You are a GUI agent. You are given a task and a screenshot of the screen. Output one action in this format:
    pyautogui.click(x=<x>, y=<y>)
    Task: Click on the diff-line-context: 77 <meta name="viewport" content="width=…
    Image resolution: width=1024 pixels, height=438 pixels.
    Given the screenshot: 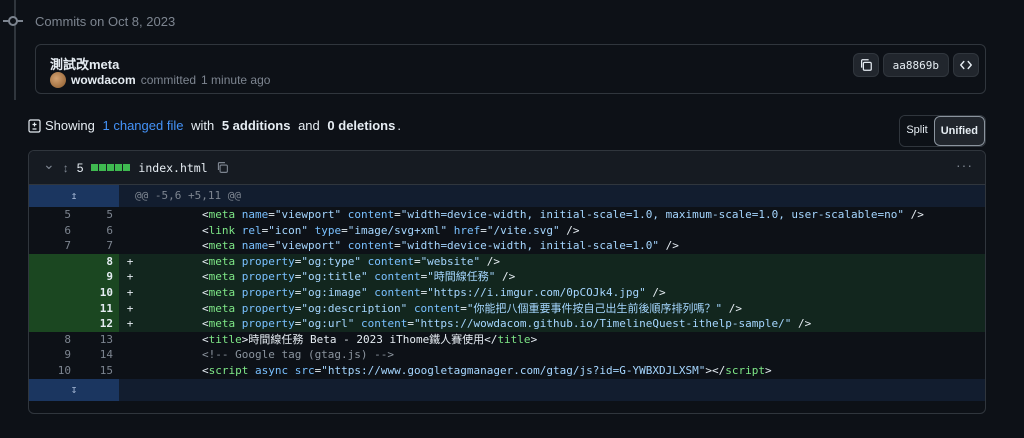 What is the action you would take?
    pyautogui.click(x=507, y=246)
    